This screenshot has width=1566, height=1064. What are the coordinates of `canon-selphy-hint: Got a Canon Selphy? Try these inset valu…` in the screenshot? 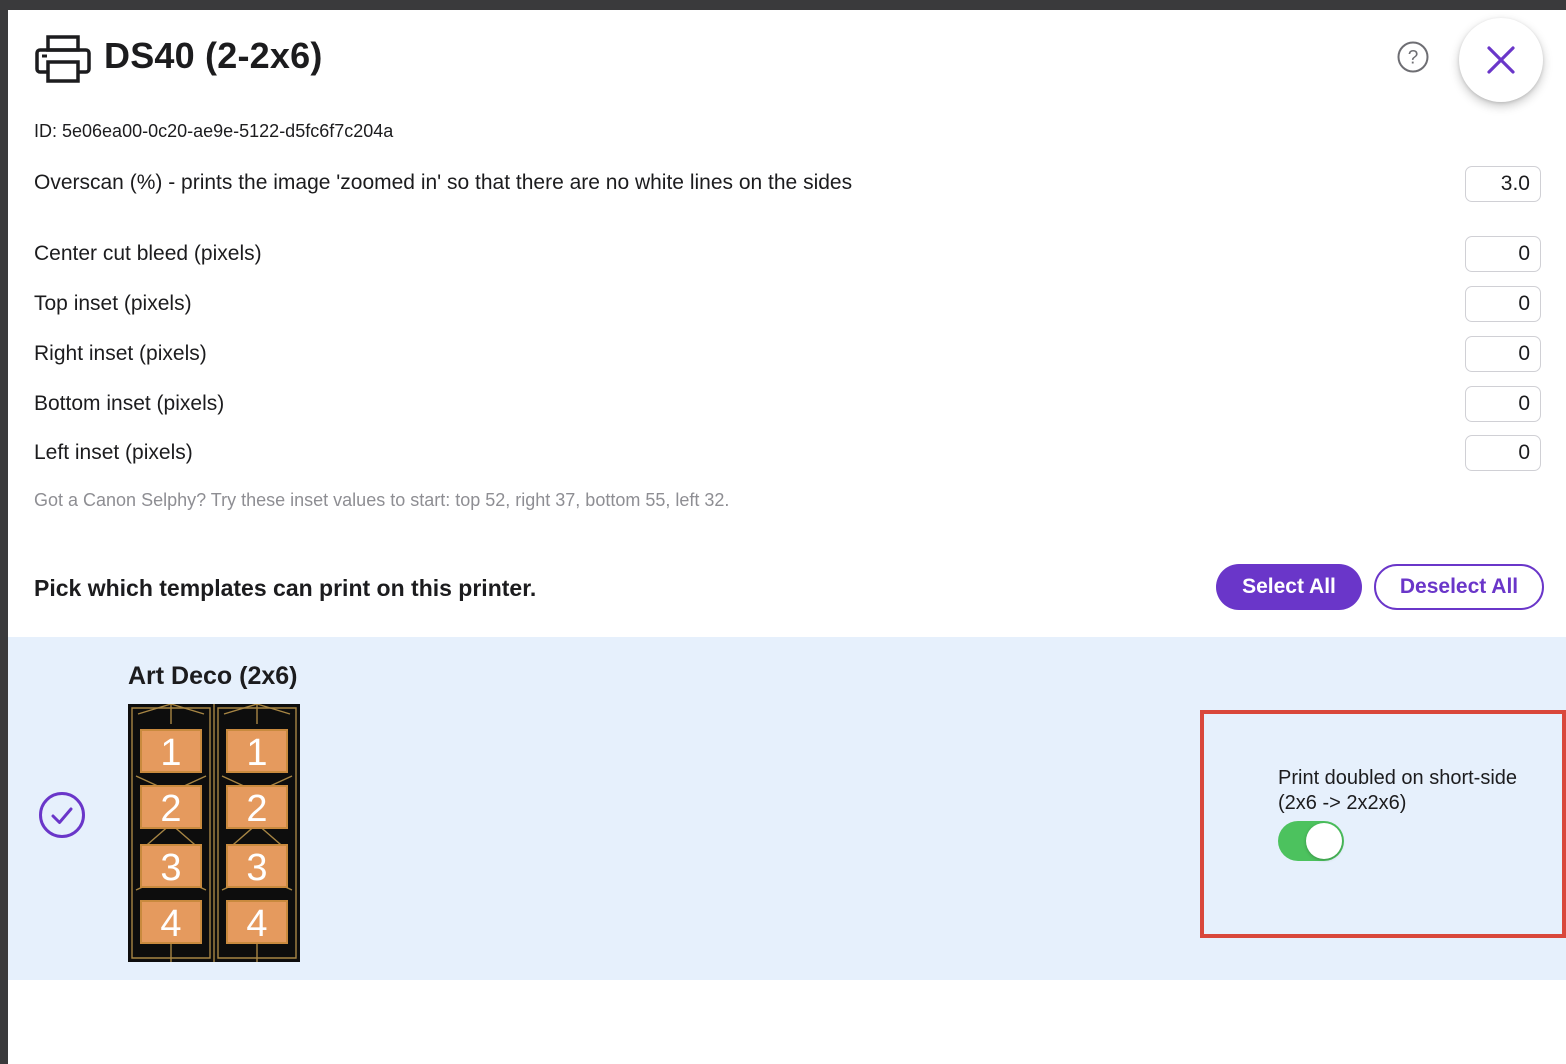 It's located at (382, 500).